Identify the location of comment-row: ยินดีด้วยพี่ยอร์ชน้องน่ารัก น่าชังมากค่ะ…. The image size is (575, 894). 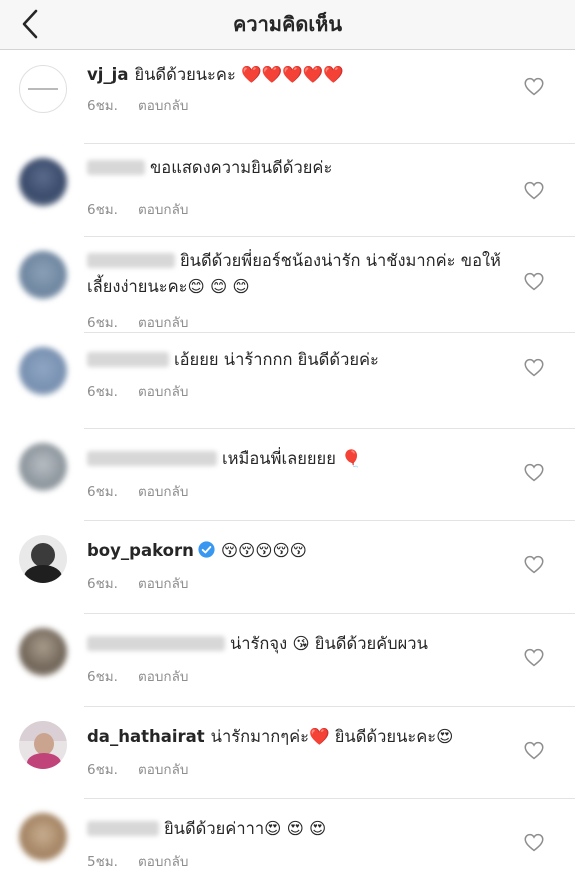
(287, 284).